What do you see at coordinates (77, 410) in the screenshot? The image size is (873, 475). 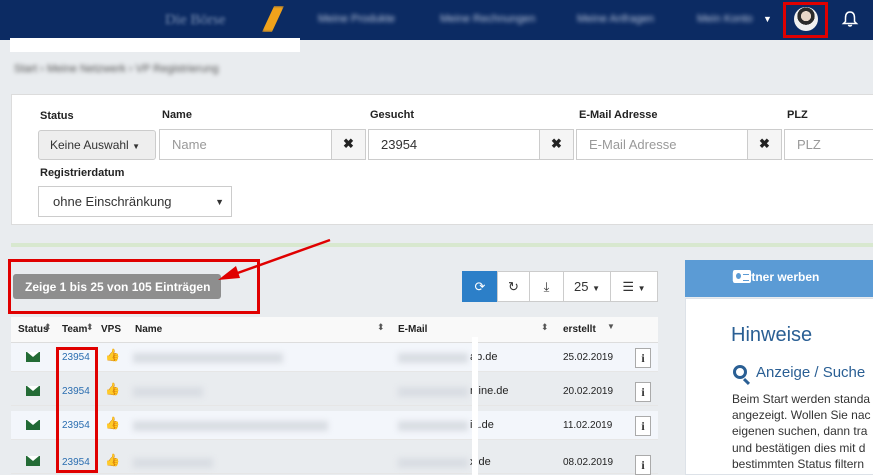 I see `team-column-highlight-box` at bounding box center [77, 410].